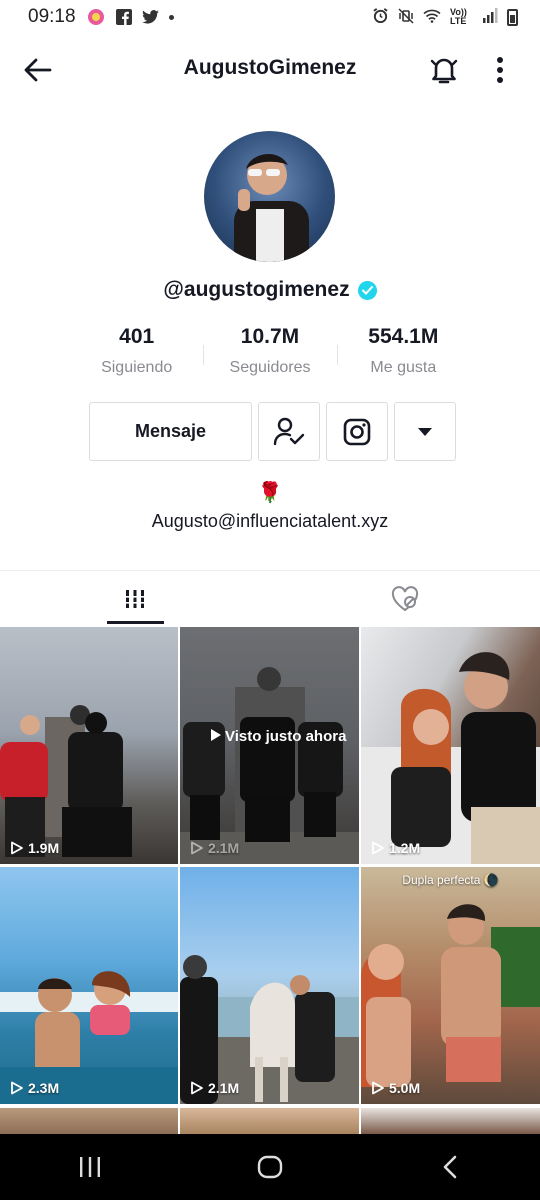  Describe the element at coordinates (380, 17) in the screenshot. I see `alarm-icon` at that location.